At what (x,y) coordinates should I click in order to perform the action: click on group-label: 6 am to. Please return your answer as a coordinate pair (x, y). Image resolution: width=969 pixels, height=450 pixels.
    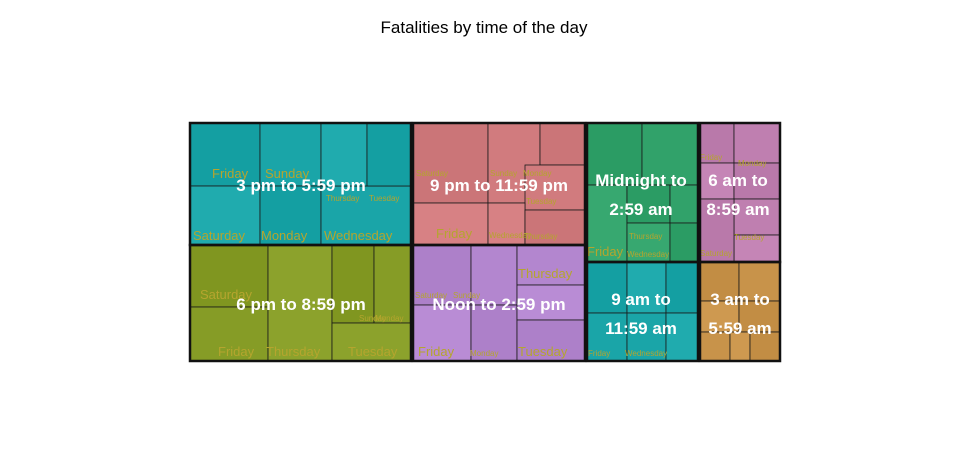
    Looking at the image, I should click on (738, 180).